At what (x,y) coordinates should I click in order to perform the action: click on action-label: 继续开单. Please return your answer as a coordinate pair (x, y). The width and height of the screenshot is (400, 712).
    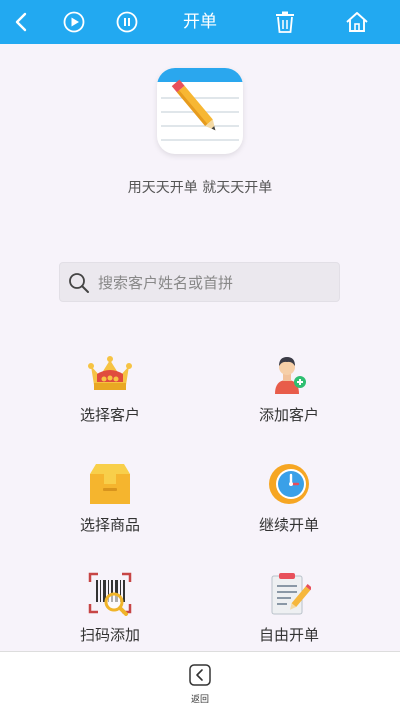
    Looking at the image, I should click on (288, 525).